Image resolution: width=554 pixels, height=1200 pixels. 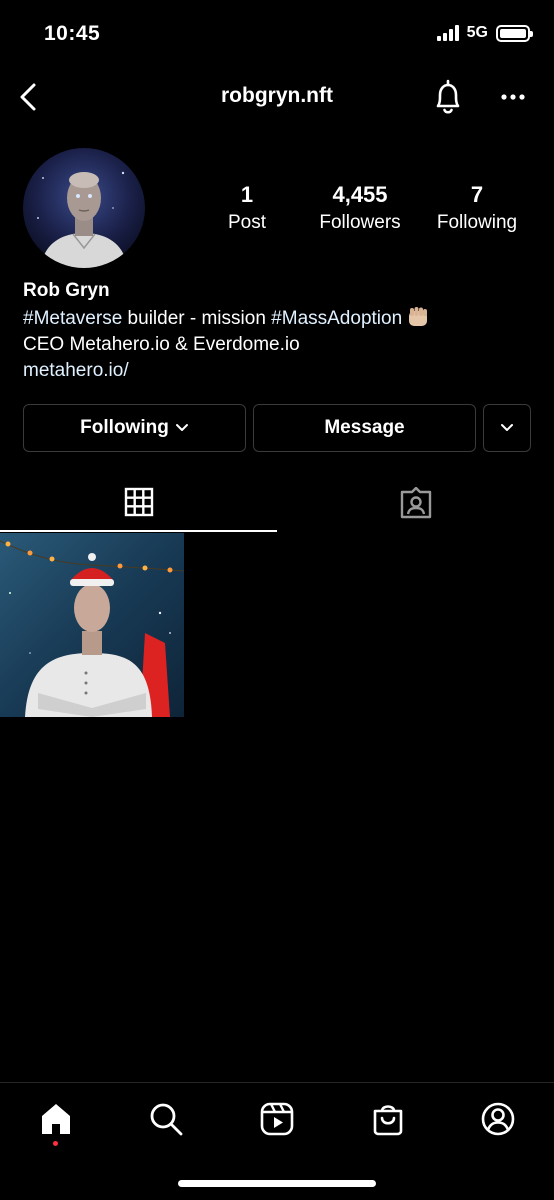 I want to click on post-thumbnail, so click(x=92, y=625).